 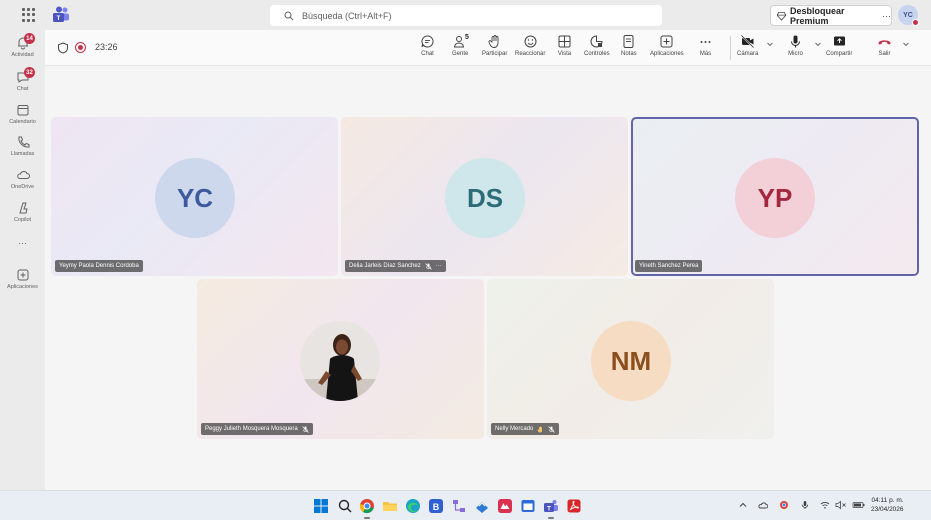 I want to click on file-explorer-icon, so click(x=390, y=506).